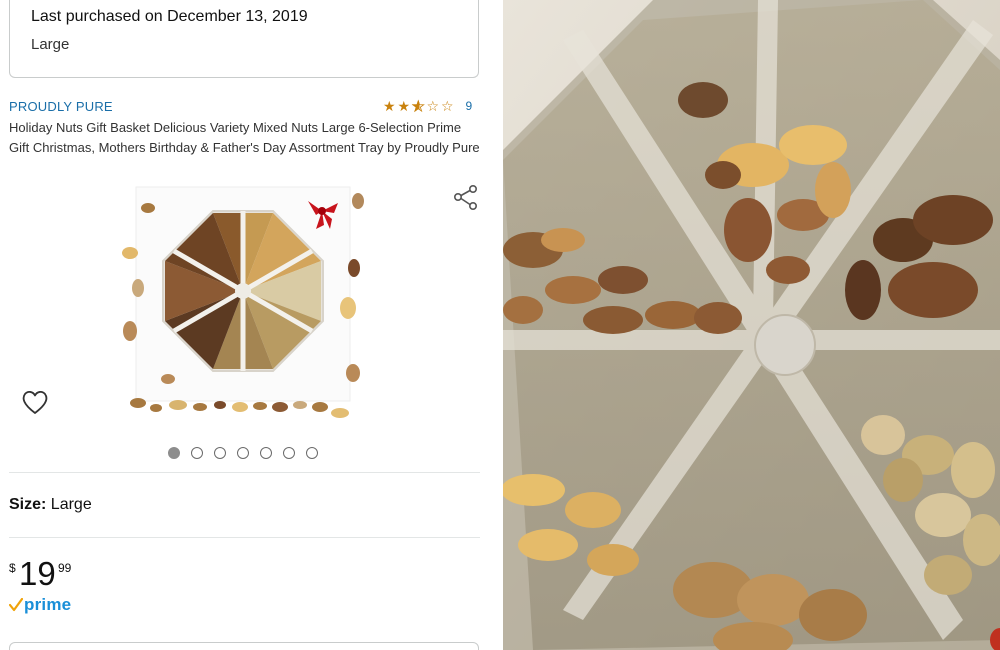 This screenshot has height=650, width=1000. I want to click on share-icon, so click(466, 198).